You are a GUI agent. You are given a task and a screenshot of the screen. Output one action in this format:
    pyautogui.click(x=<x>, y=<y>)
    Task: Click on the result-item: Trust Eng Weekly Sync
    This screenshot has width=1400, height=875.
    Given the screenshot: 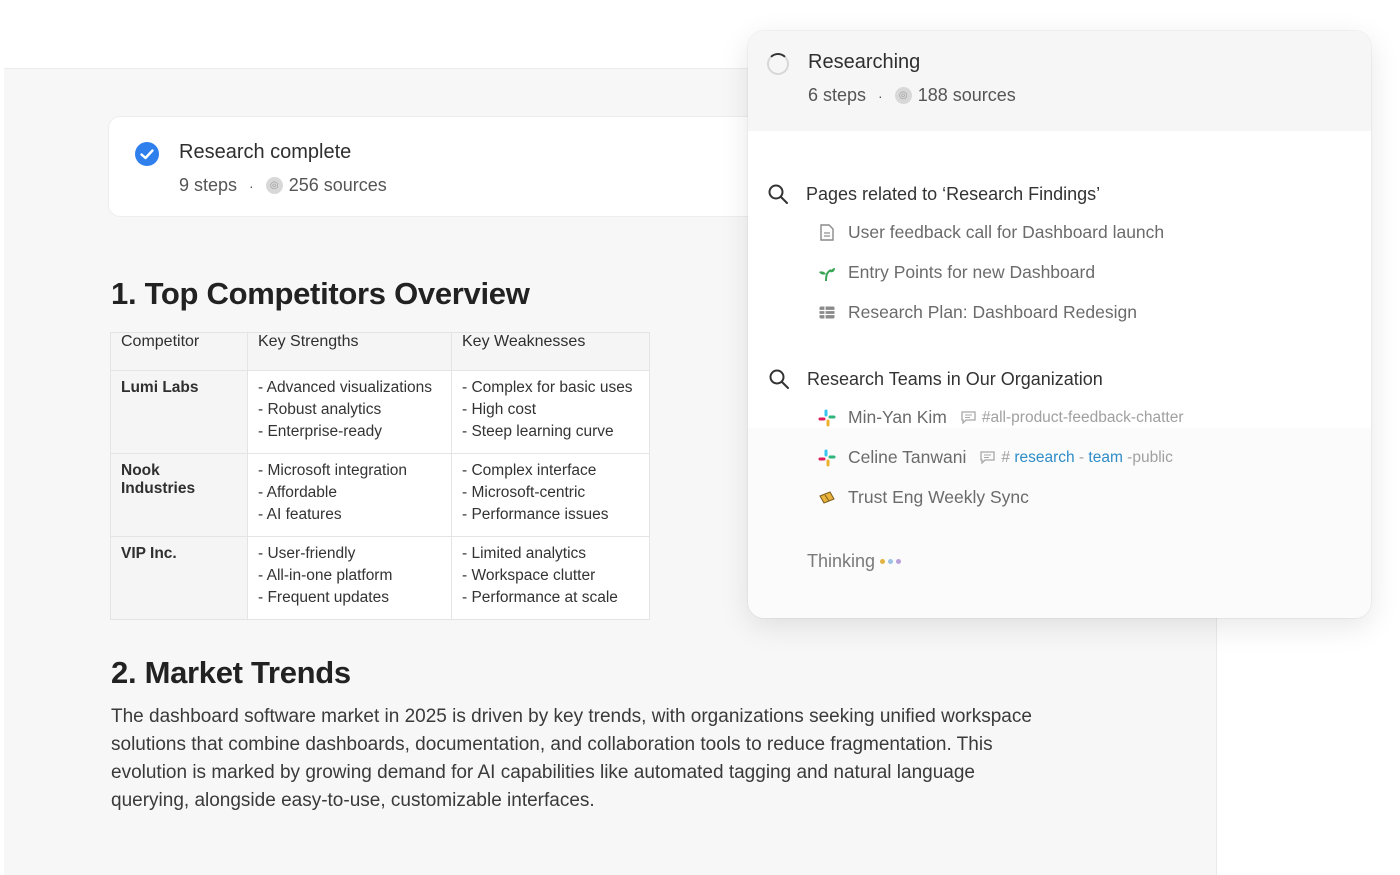 What is the action you would take?
    pyautogui.click(x=923, y=497)
    